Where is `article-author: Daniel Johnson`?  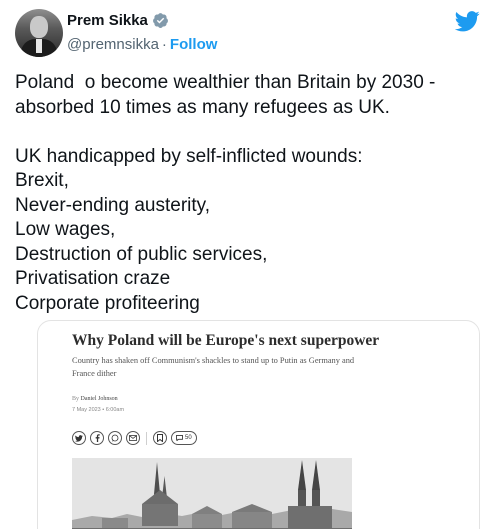 article-author: Daniel Johnson is located at coordinates (99, 399).